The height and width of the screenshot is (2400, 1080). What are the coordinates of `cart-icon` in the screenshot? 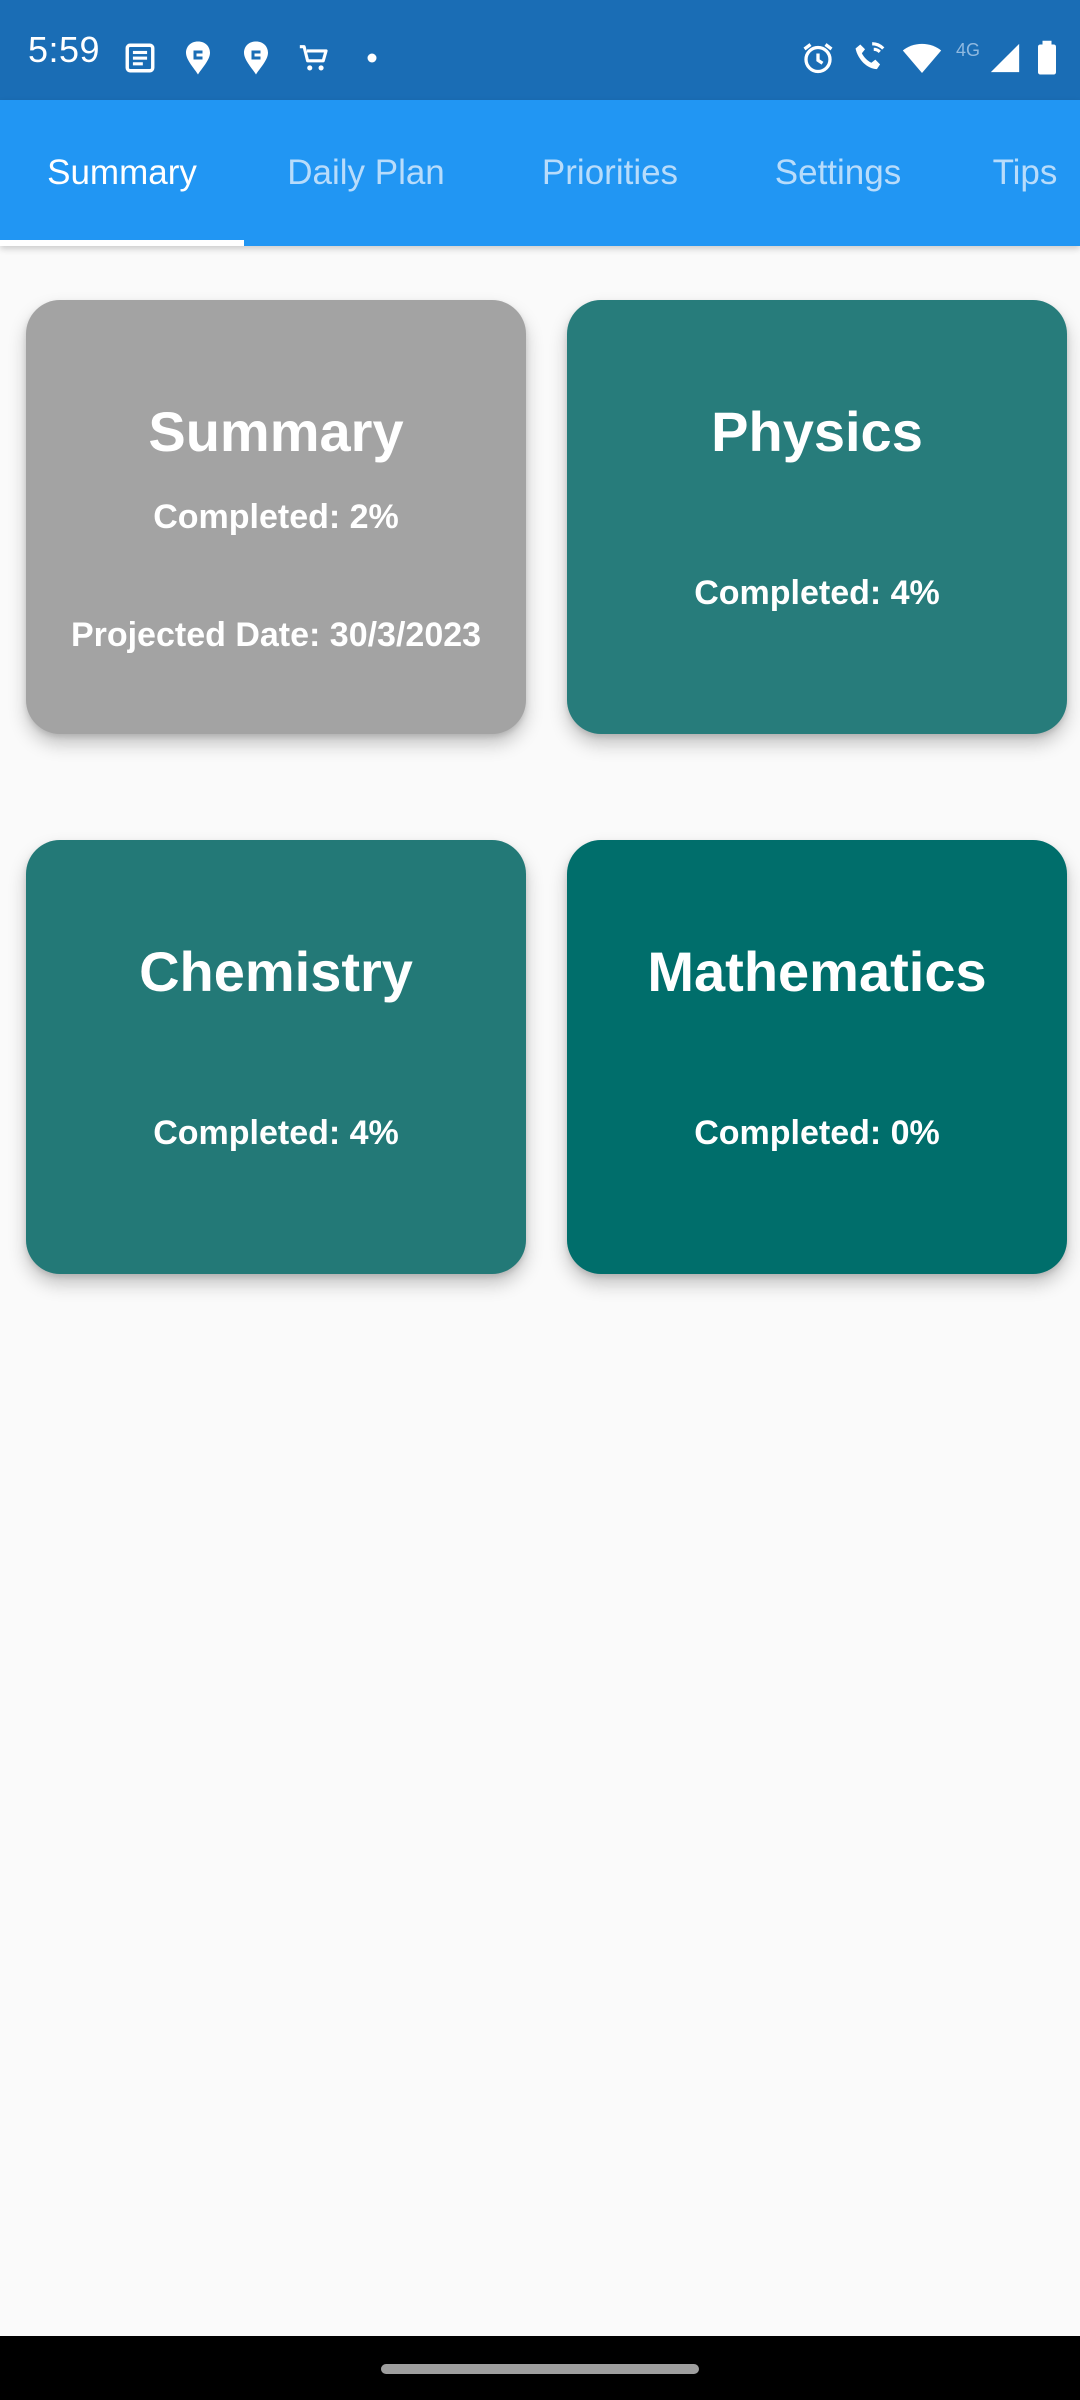 It's located at (314, 58).